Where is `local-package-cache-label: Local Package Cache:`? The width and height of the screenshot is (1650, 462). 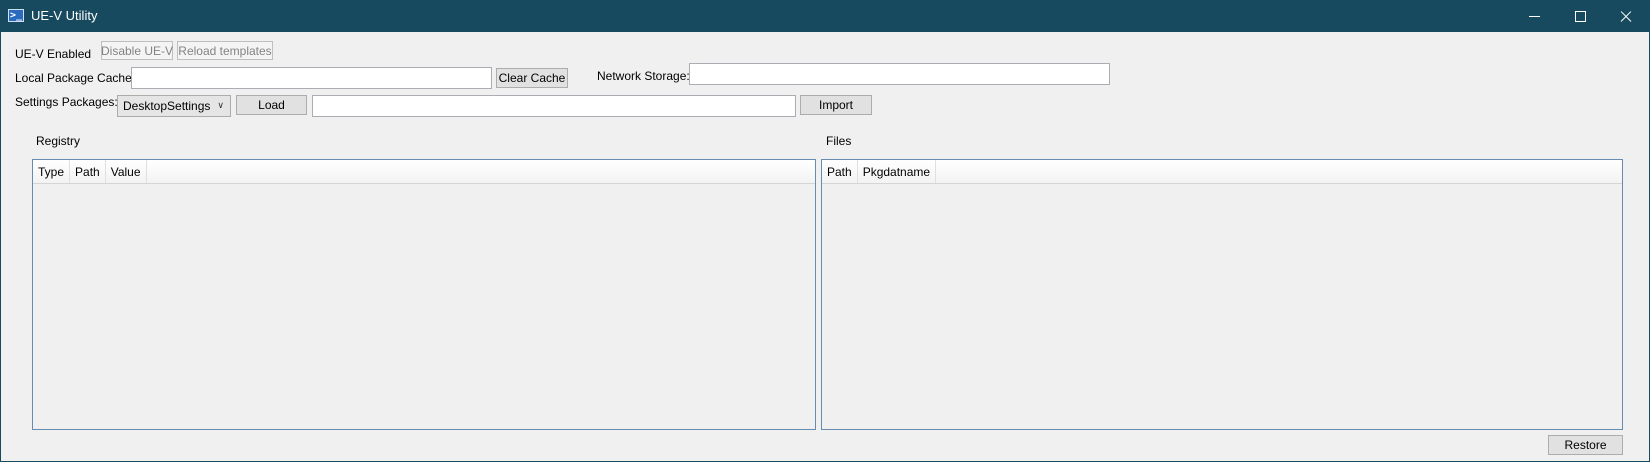 local-package-cache-label: Local Package Cache: is located at coordinates (75, 78).